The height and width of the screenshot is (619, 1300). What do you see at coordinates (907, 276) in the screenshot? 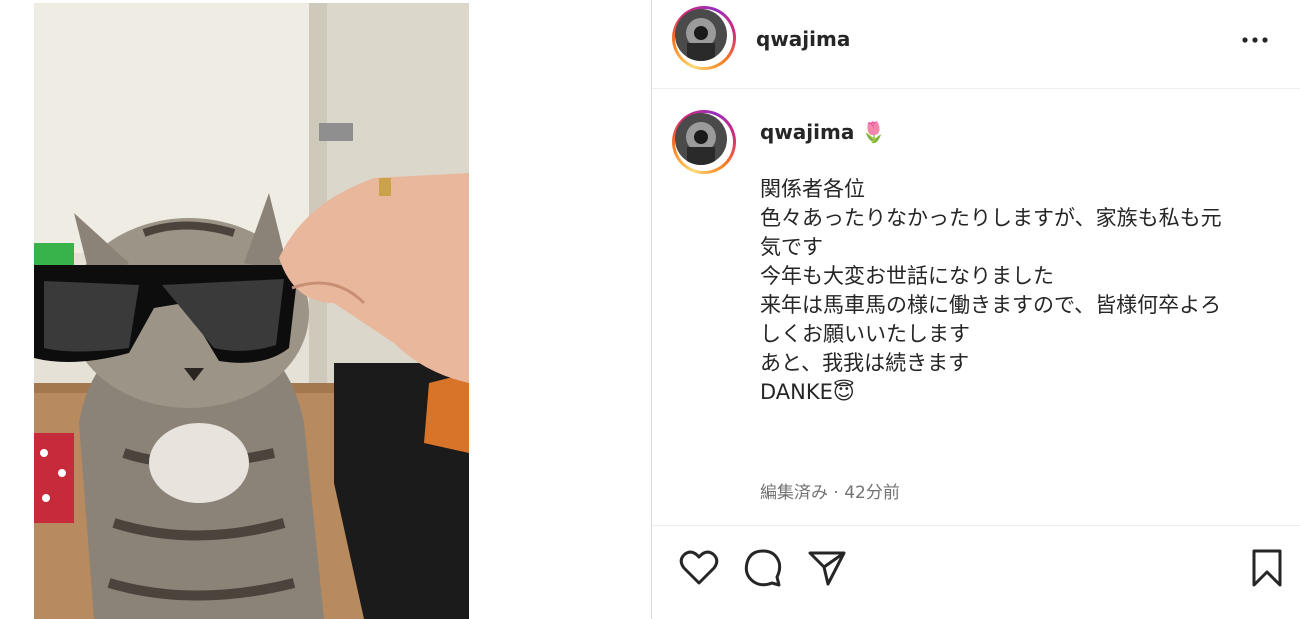
I see `caption-line: 今年も大変お世話になりました` at bounding box center [907, 276].